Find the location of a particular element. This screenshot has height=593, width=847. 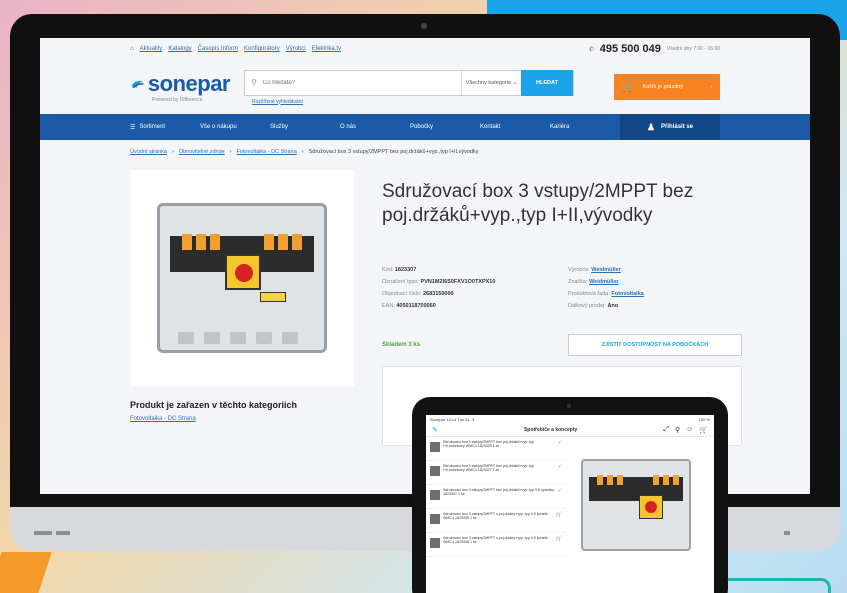

site-logo: sonepar Powered by Difference is located at coordinates (180, 87).